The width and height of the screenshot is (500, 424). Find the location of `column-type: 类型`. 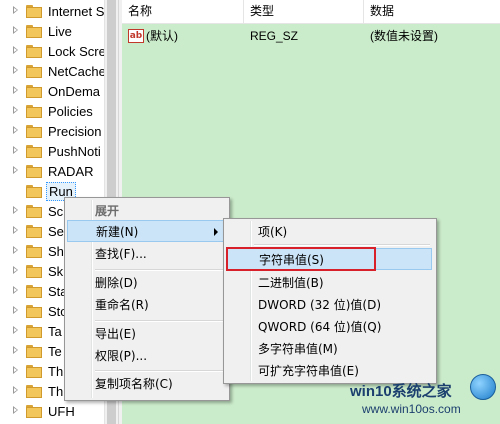

column-type: 类型 is located at coordinates (304, 11).